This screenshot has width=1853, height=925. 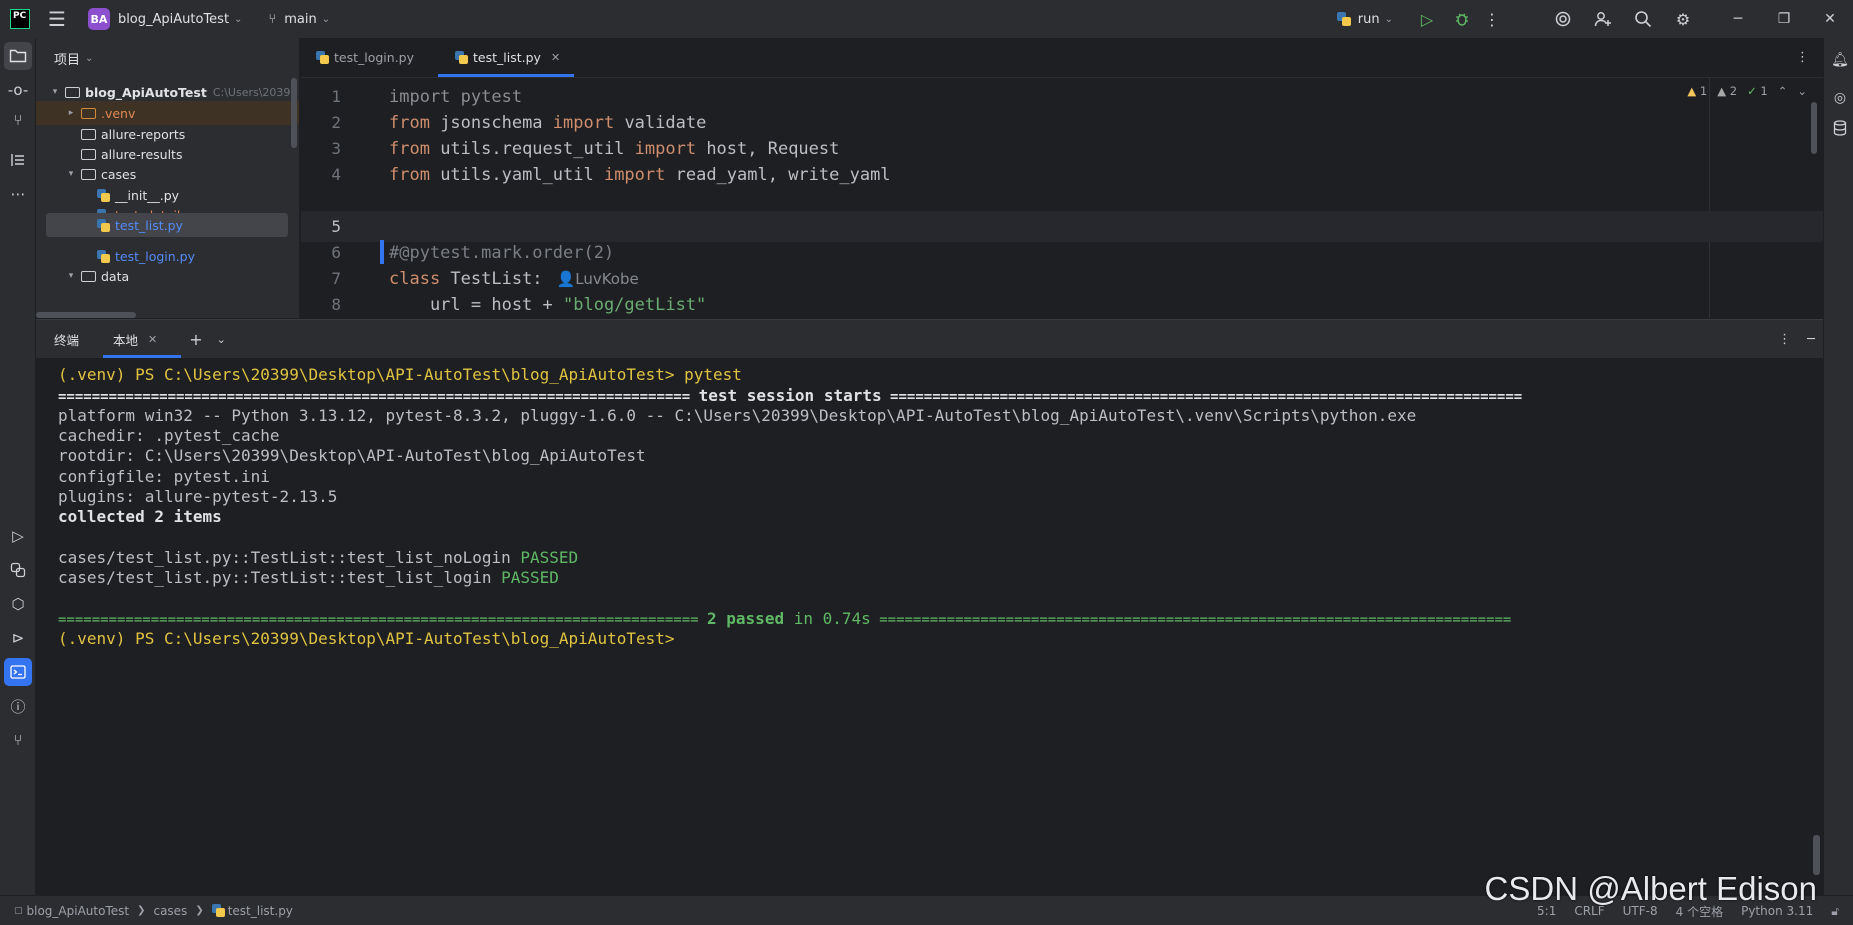 What do you see at coordinates (1816, 855) in the screenshot?
I see `terminal-scrollbar` at bounding box center [1816, 855].